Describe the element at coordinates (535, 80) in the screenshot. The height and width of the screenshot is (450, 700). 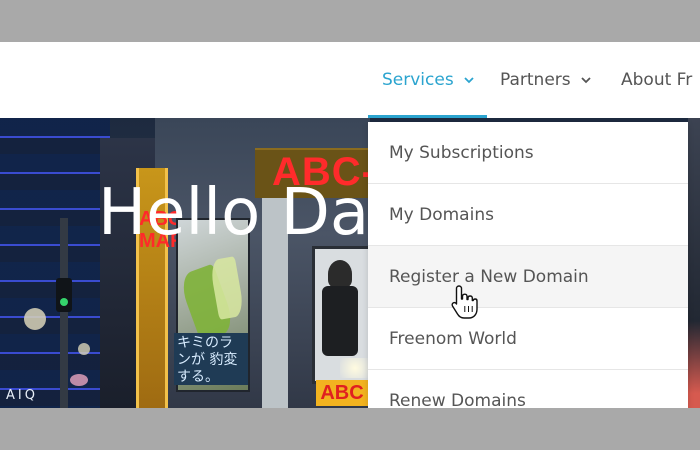
I see `nav-partners-label: Partners` at that location.